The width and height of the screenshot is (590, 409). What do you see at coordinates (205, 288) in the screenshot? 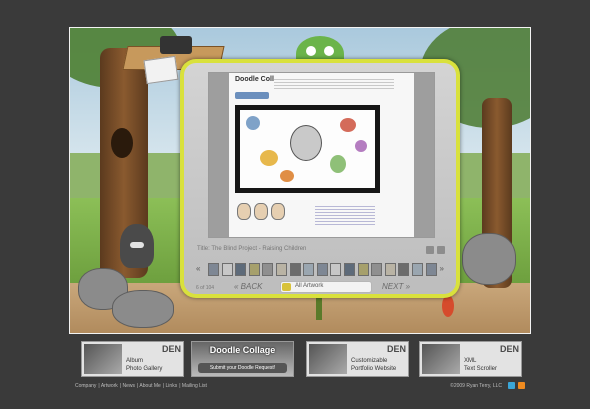
I see `image-counter: 6 of 104` at bounding box center [205, 288].